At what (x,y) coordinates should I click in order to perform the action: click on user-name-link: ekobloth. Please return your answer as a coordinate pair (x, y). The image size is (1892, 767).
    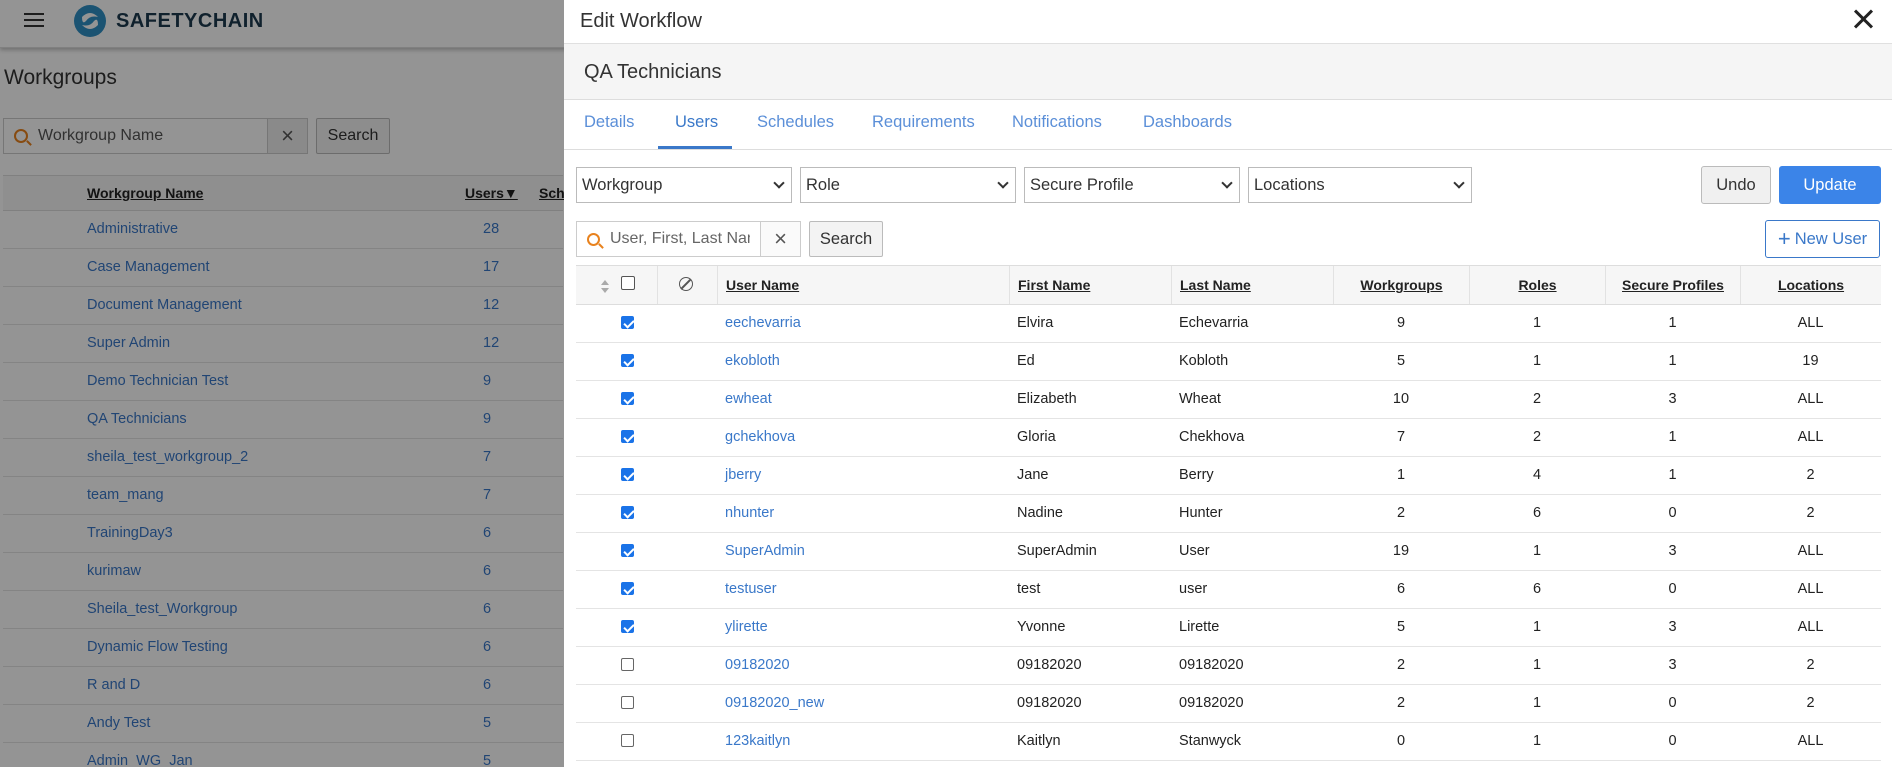
    Looking at the image, I should click on (752, 361).